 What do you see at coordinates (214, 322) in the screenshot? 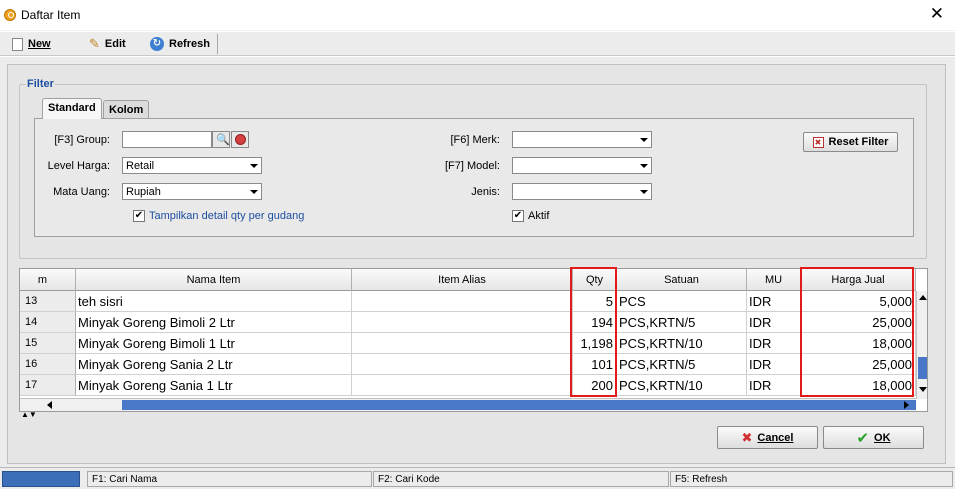
I see `cell-nama-item: Minyak Goreng Bimoli 2 Ltr` at bounding box center [214, 322].